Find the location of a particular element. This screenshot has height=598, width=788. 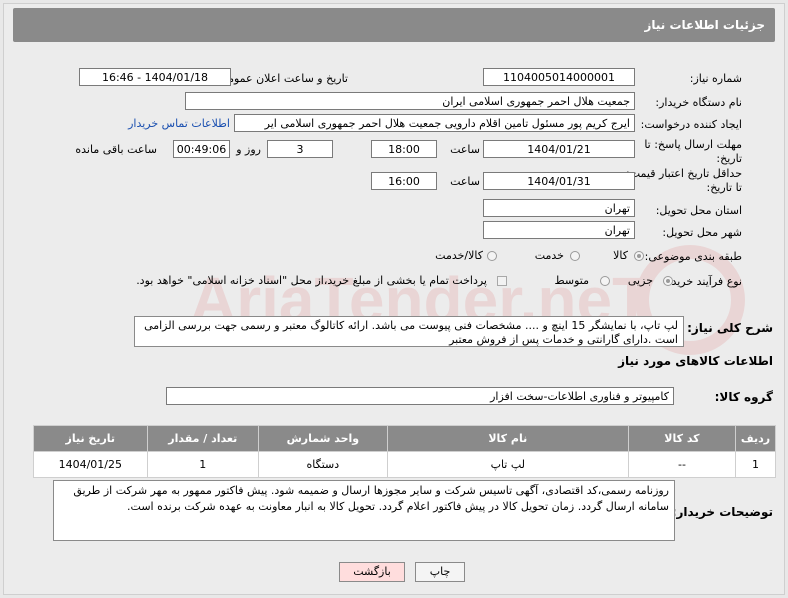

process-option-medium: متوسط is located at coordinates (571, 280).